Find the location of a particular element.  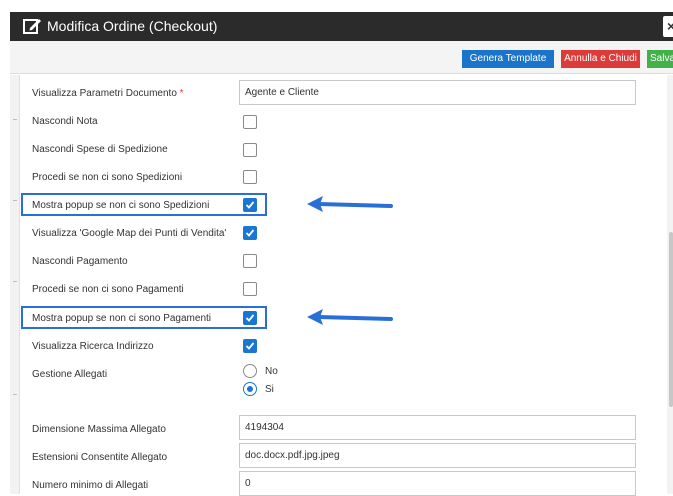

google-map-checkbox is located at coordinates (250, 233).